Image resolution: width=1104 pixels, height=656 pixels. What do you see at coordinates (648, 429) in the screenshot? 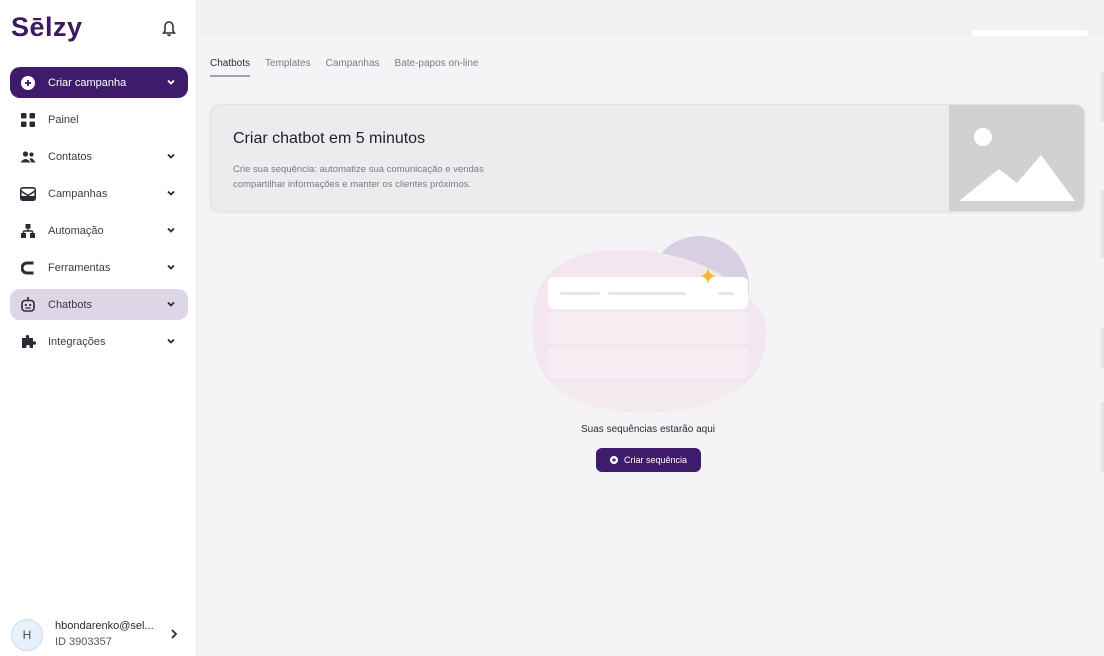
I see `empty-state-text: Suas sequências estarão aqui` at bounding box center [648, 429].